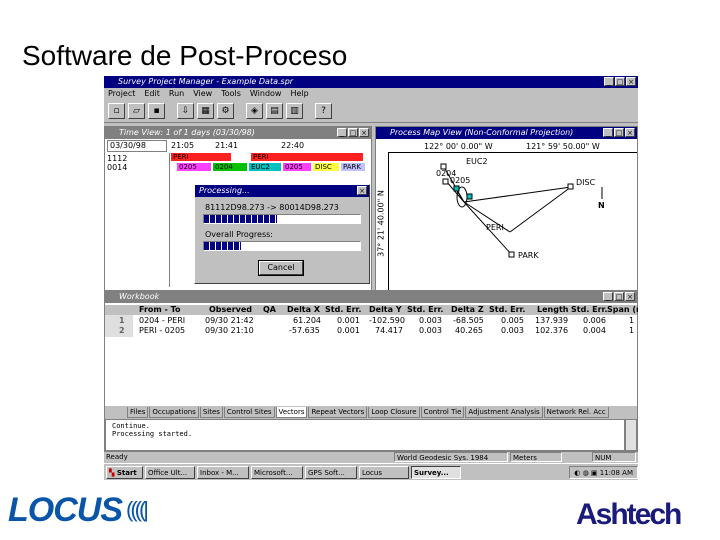  What do you see at coordinates (299, 94) in the screenshot?
I see `menu-help: Help` at bounding box center [299, 94].